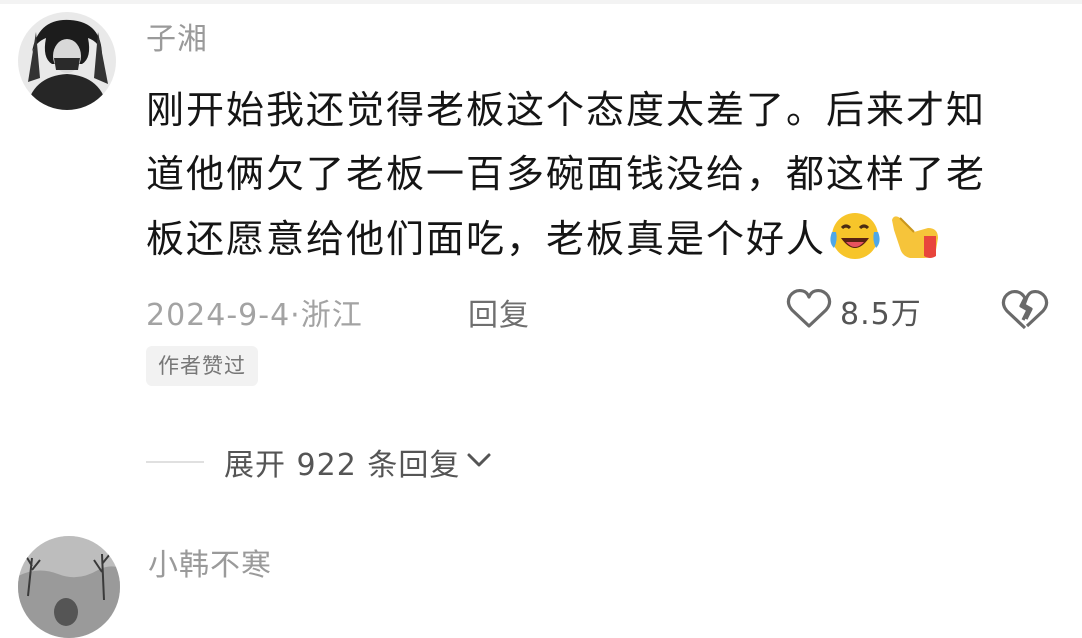 This screenshot has width=1082, height=638. What do you see at coordinates (486, 239) in the screenshot?
I see `comment-line: 板还愿意给他们面吃，老板真是个好人` at bounding box center [486, 239].